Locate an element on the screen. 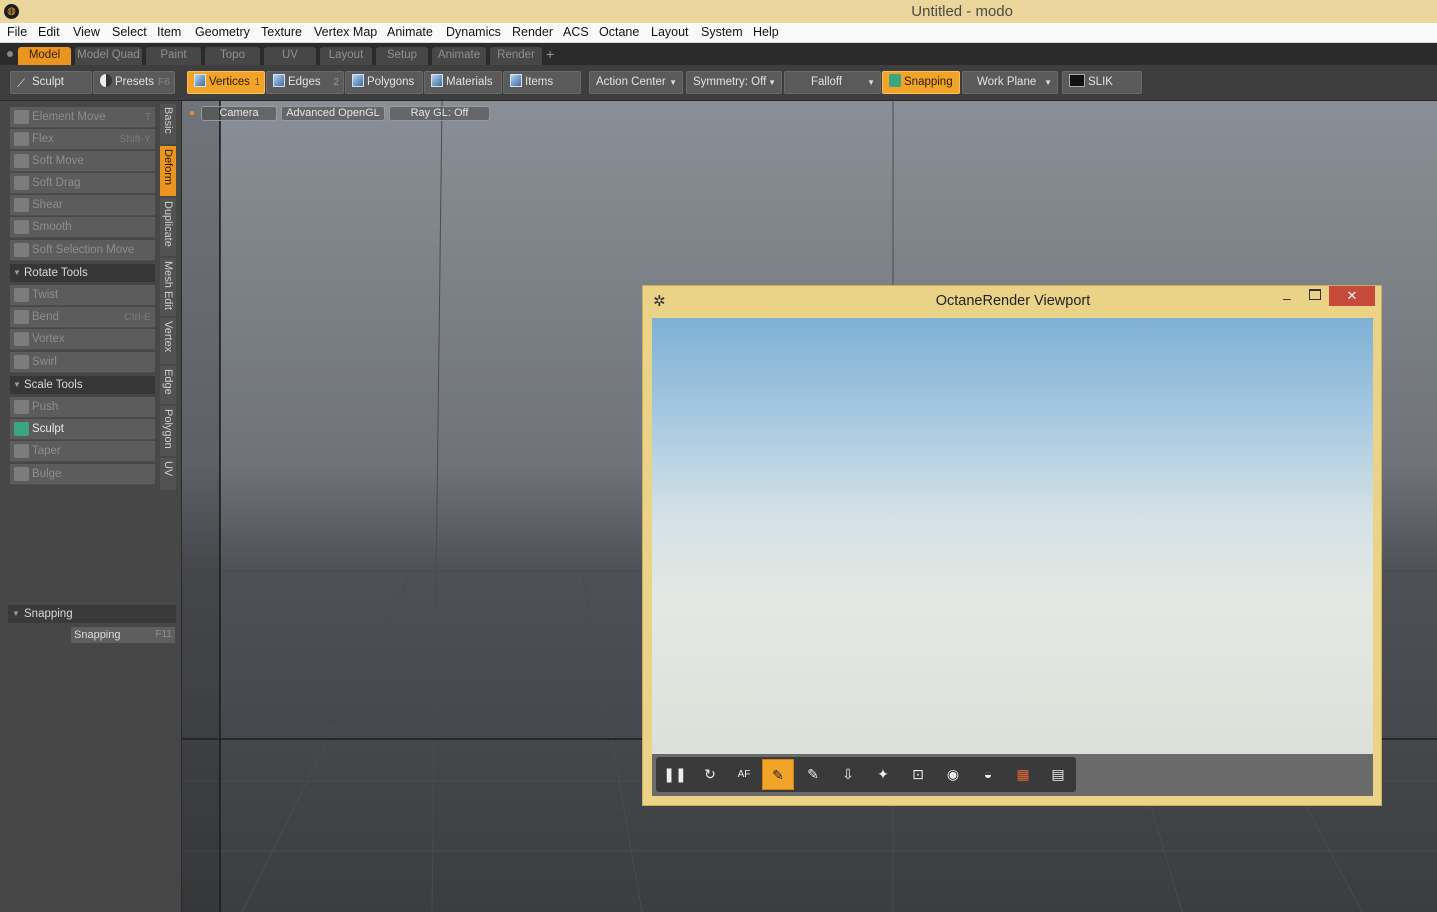 This screenshot has width=1437, height=912. pick-material-icon: ⇩ is located at coordinates (848, 774).